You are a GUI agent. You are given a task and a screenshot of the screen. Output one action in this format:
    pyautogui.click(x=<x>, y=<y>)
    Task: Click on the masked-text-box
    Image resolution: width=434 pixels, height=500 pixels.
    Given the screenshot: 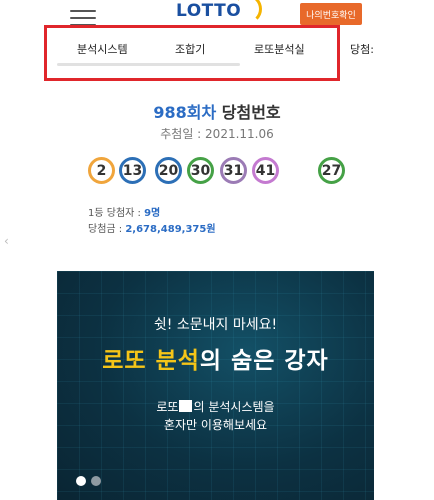 What is the action you would take?
    pyautogui.click(x=186, y=406)
    